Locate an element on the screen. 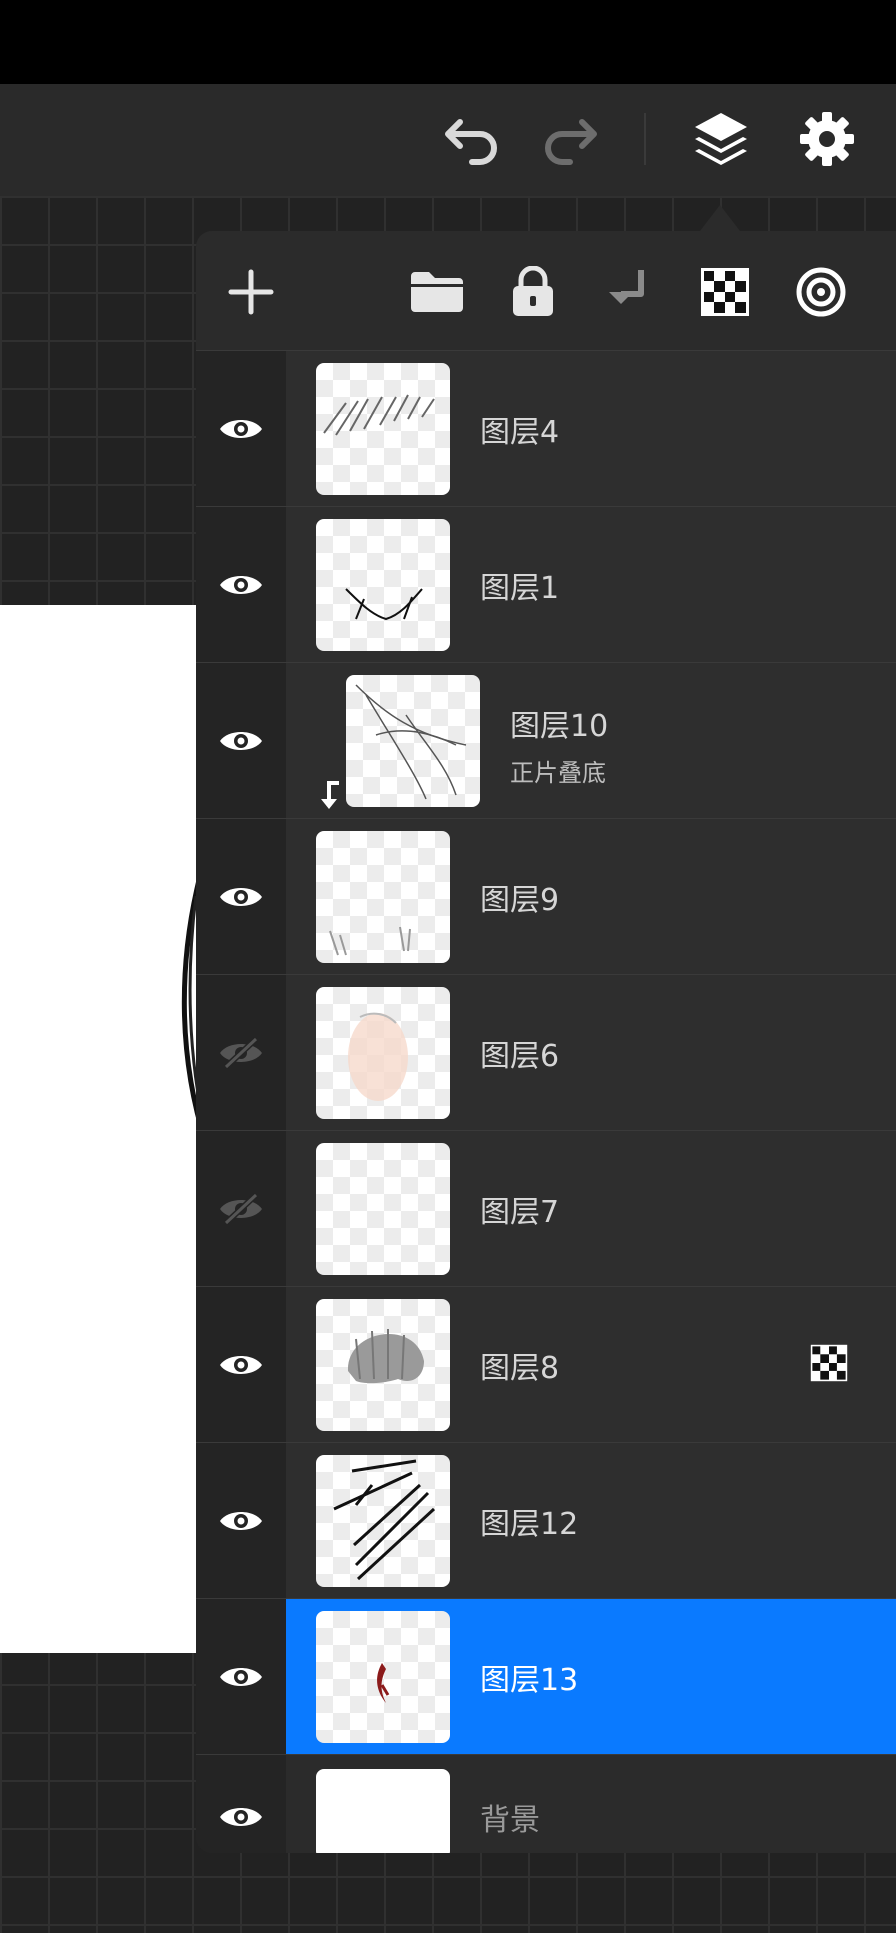  background-color-swatch is located at coordinates (383, 1811).